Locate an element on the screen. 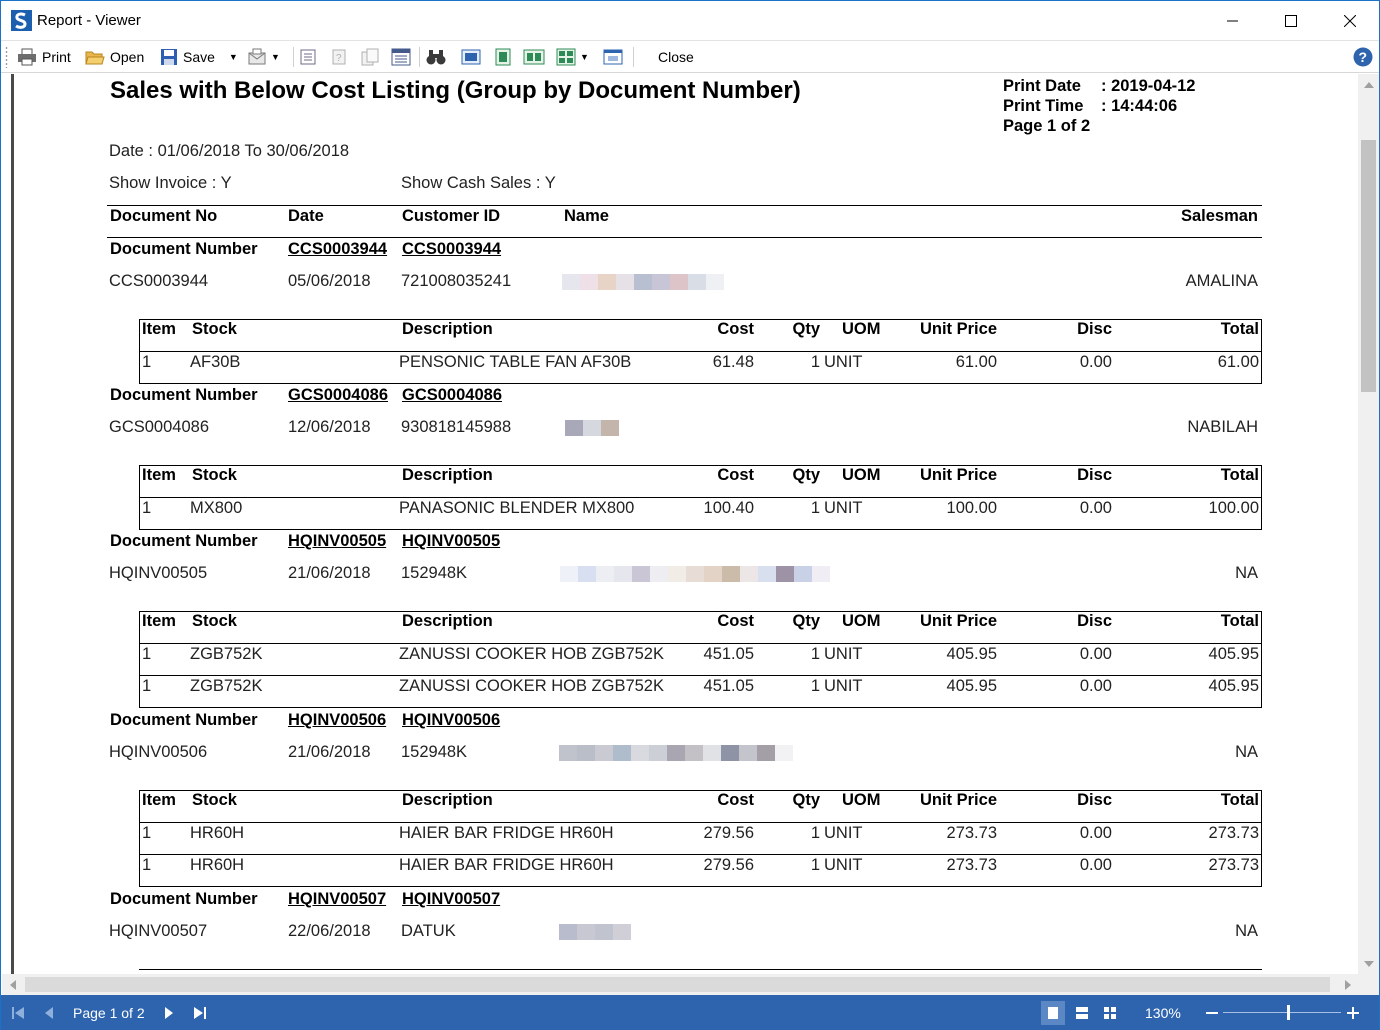  disc-column-header: Disc is located at coordinates (1094, 475).